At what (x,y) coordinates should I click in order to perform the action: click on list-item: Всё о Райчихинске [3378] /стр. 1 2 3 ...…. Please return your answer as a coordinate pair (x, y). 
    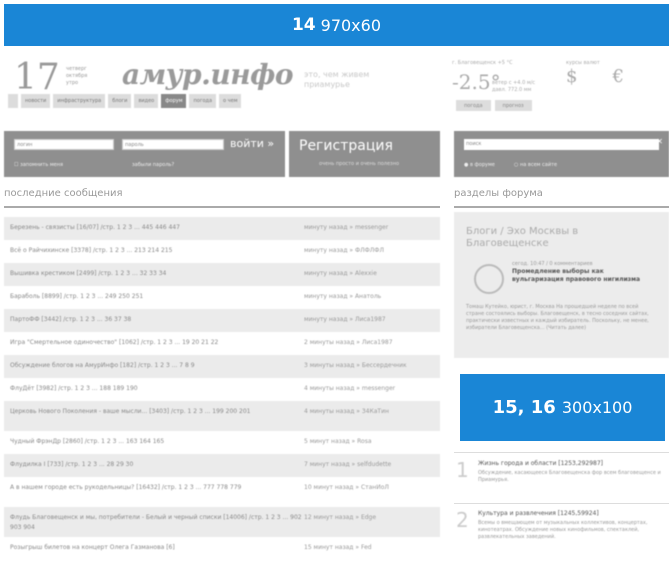
    Looking at the image, I should click on (222, 251).